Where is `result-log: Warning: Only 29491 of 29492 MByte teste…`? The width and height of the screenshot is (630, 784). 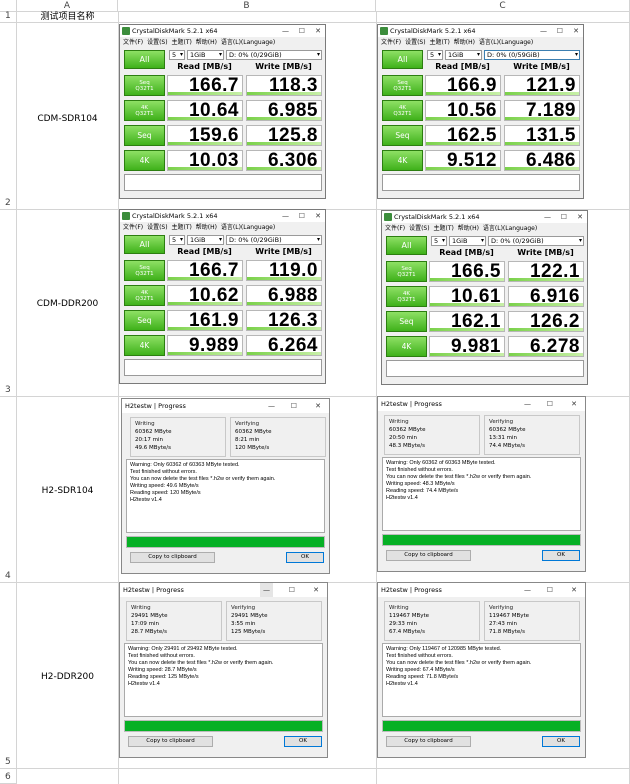 result-log: Warning: Only 29491 of 29492 MByte teste… is located at coordinates (223, 680).